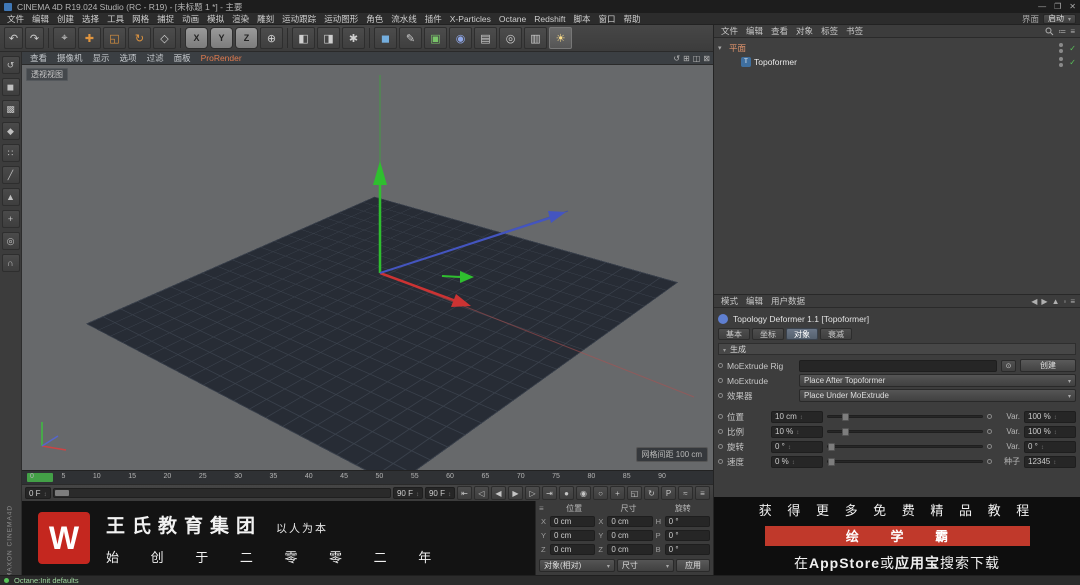  I want to click on lock-x-button: X, so click(196, 38).